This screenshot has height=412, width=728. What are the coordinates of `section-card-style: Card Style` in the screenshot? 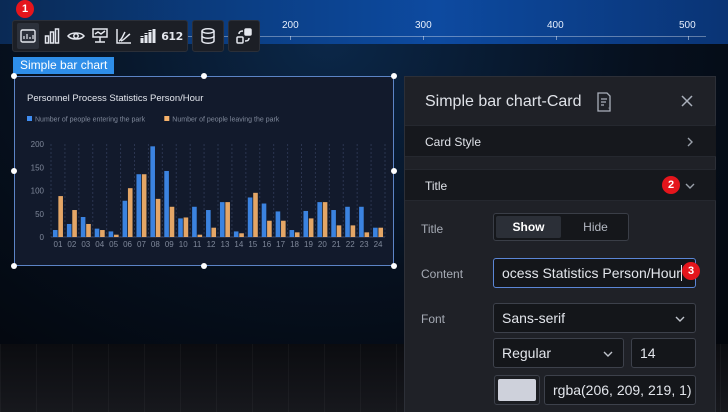 It's located at (560, 141).